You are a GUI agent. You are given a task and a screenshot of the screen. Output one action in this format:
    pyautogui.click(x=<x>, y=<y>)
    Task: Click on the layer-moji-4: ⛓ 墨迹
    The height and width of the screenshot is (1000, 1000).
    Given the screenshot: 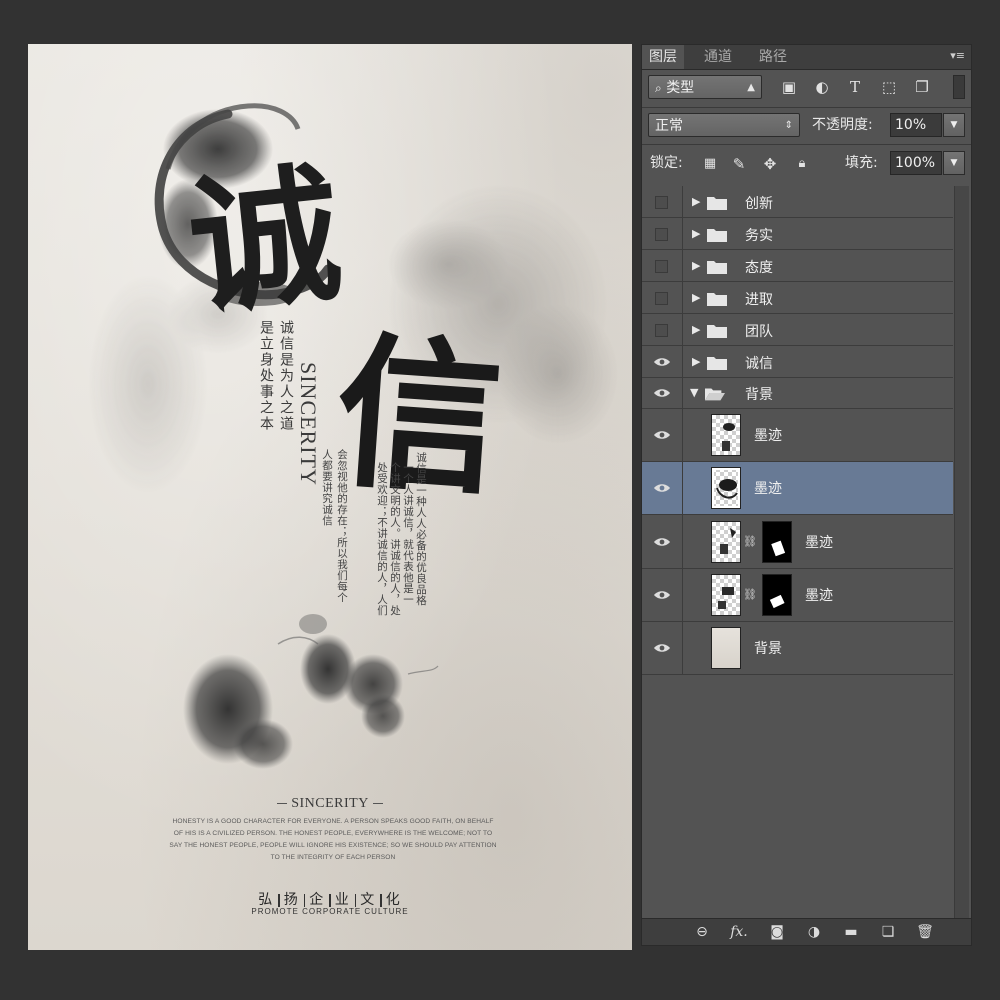 What is the action you would take?
    pyautogui.click(x=797, y=595)
    